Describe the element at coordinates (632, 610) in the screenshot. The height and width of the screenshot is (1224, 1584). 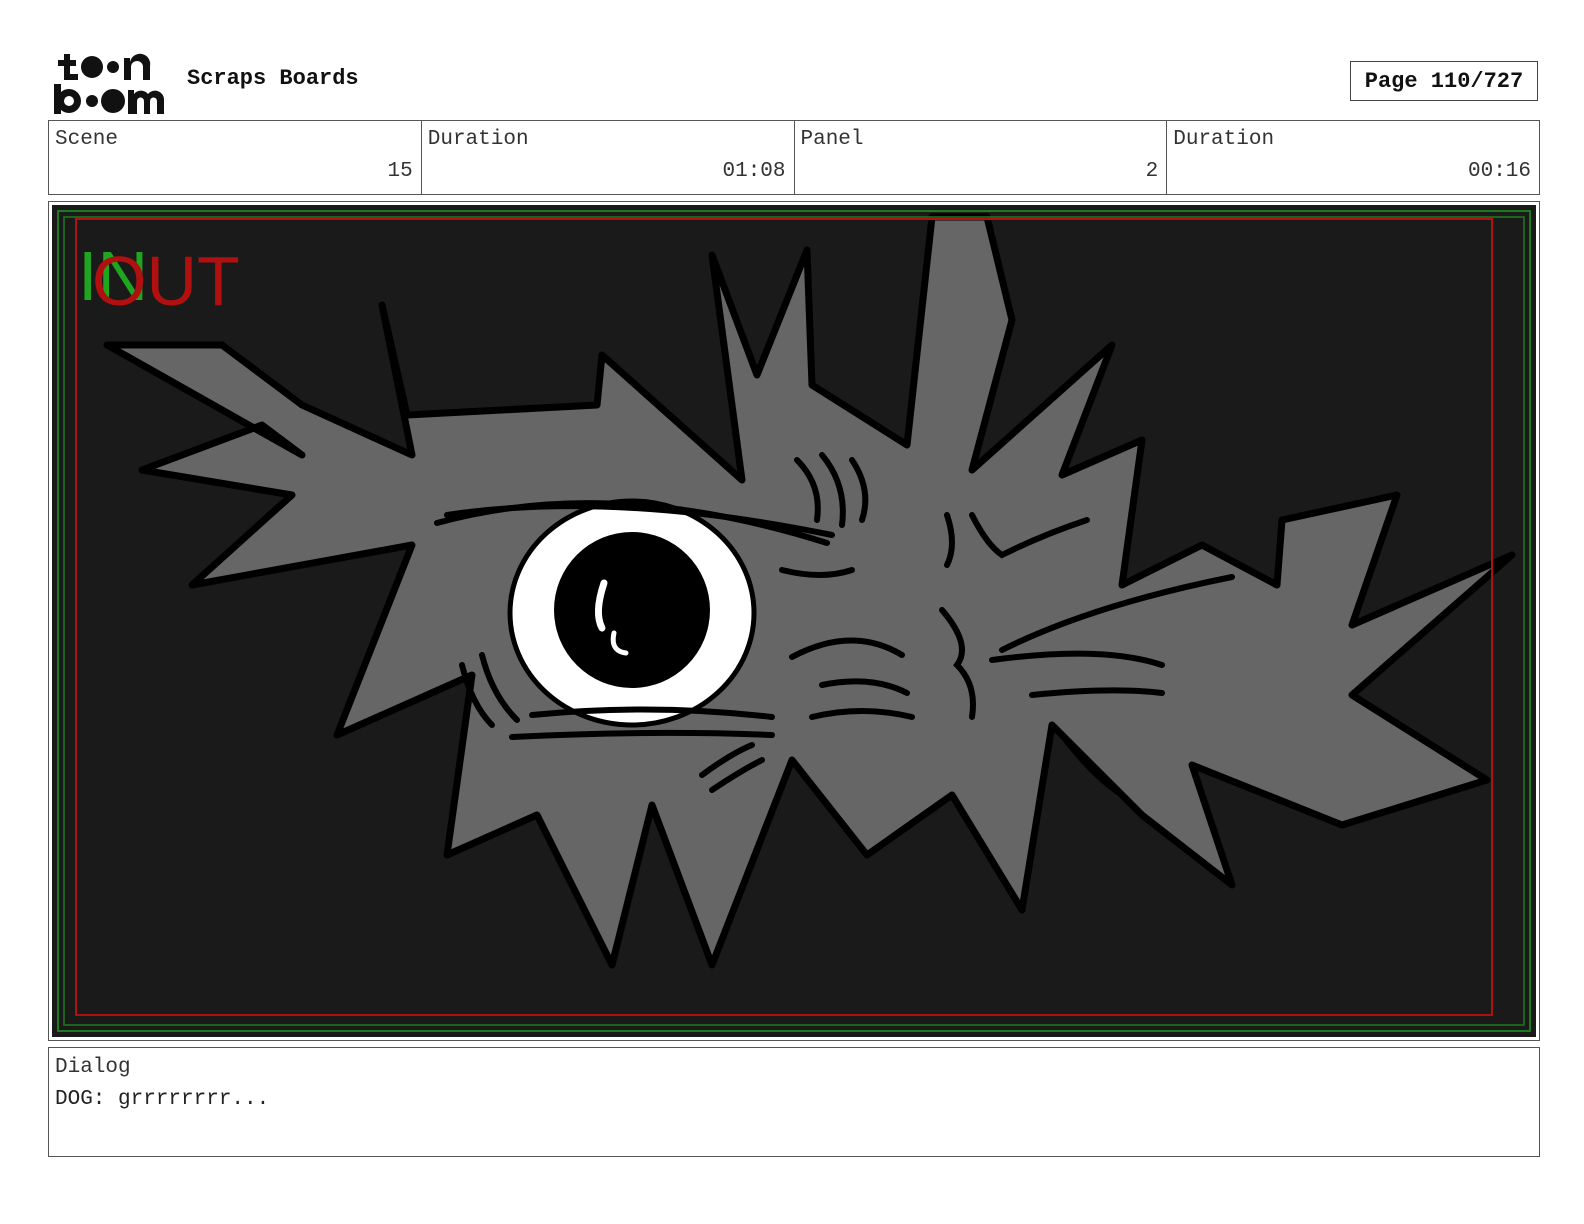
I see `eye-pupil` at that location.